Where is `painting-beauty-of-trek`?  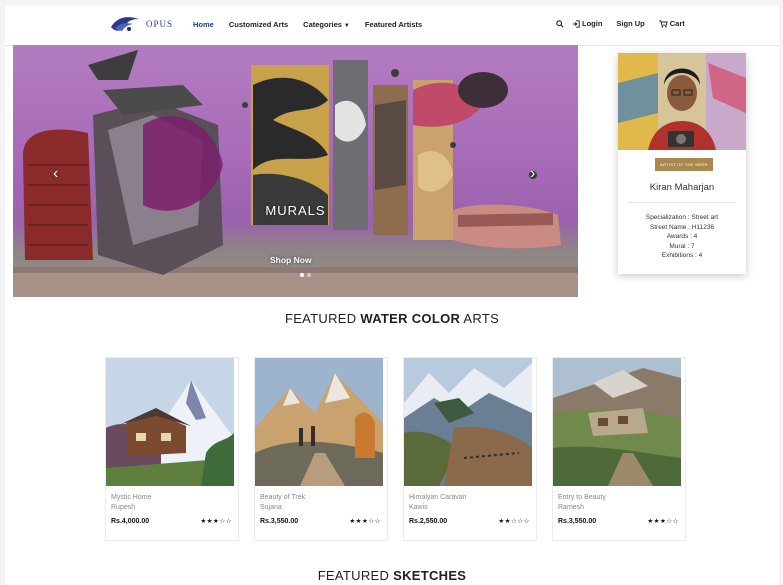 painting-beauty-of-trek is located at coordinates (319, 422).